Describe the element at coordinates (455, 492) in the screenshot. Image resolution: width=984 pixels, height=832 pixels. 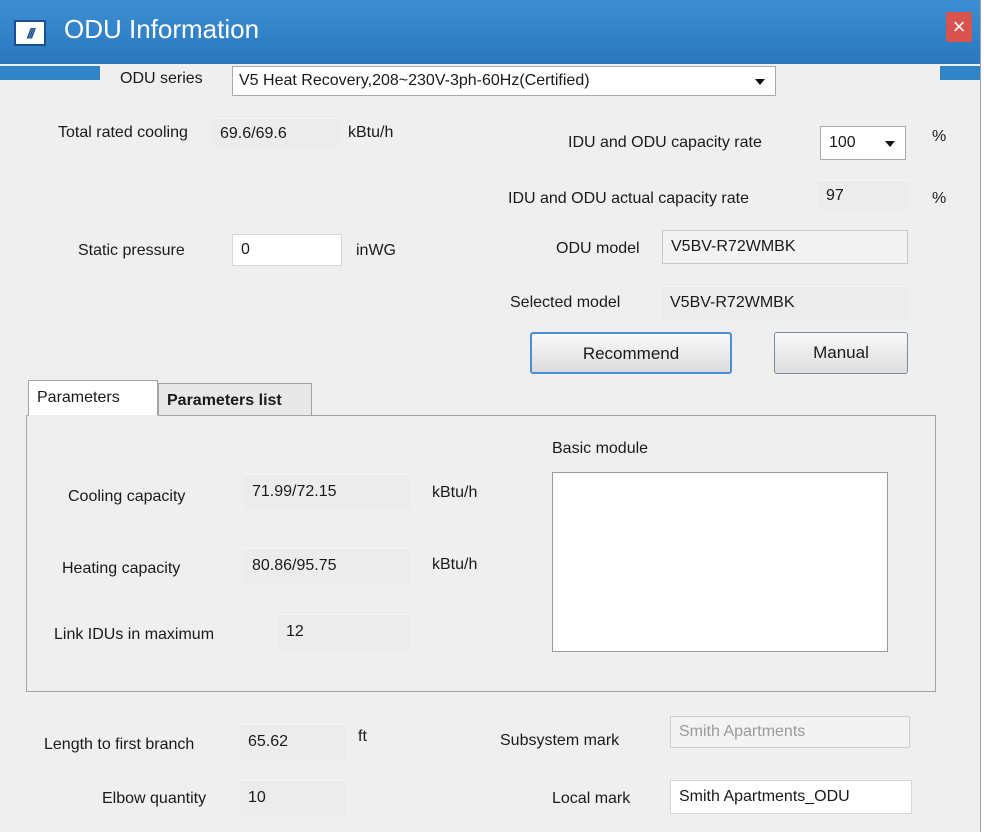
I see `cooling-capacity-unit: kBtu/h` at that location.